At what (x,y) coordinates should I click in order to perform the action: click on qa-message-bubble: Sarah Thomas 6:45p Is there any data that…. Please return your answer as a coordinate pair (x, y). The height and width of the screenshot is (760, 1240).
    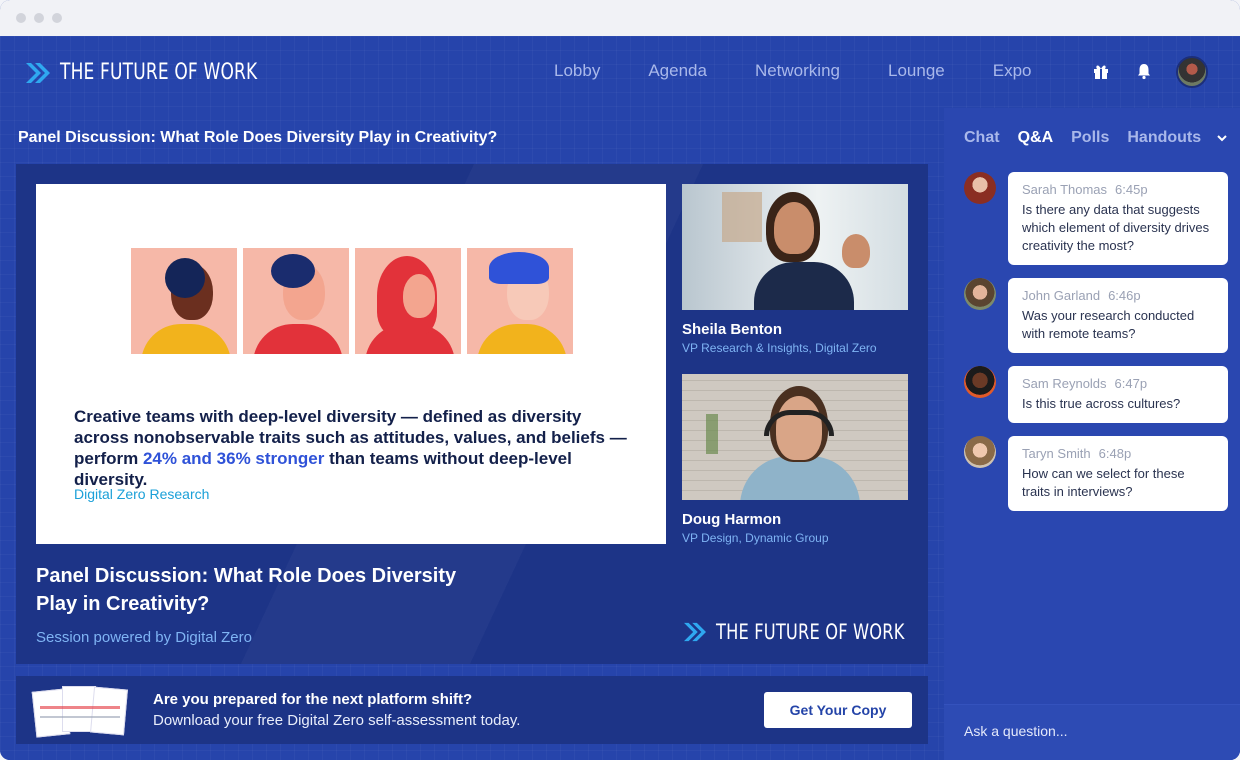
    Looking at the image, I should click on (1118, 218).